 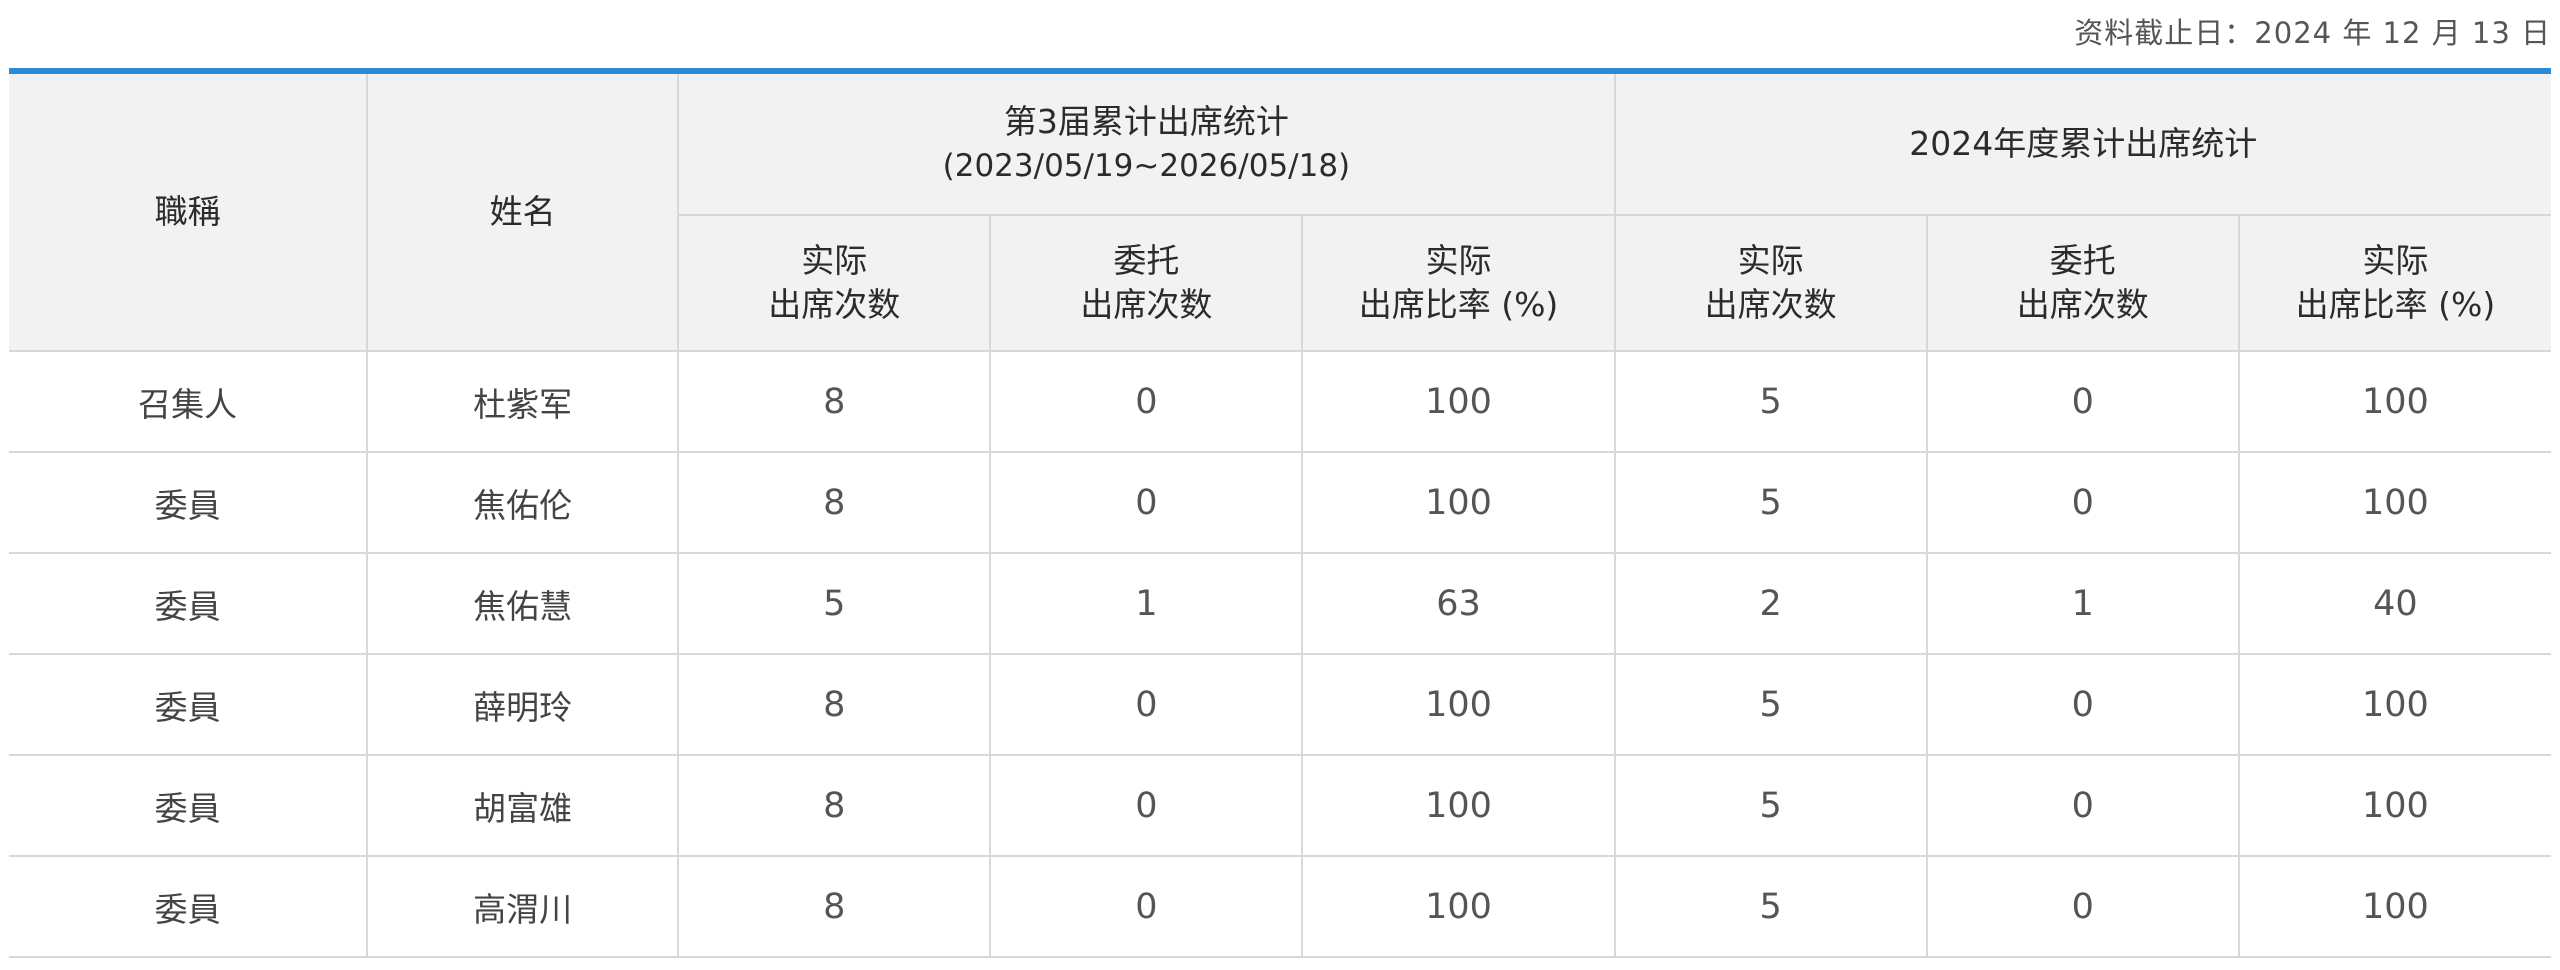 What do you see at coordinates (1146, 166) in the screenshot?
I see `header-group-term-period: (2023/05/19~2026/05/18)` at bounding box center [1146, 166].